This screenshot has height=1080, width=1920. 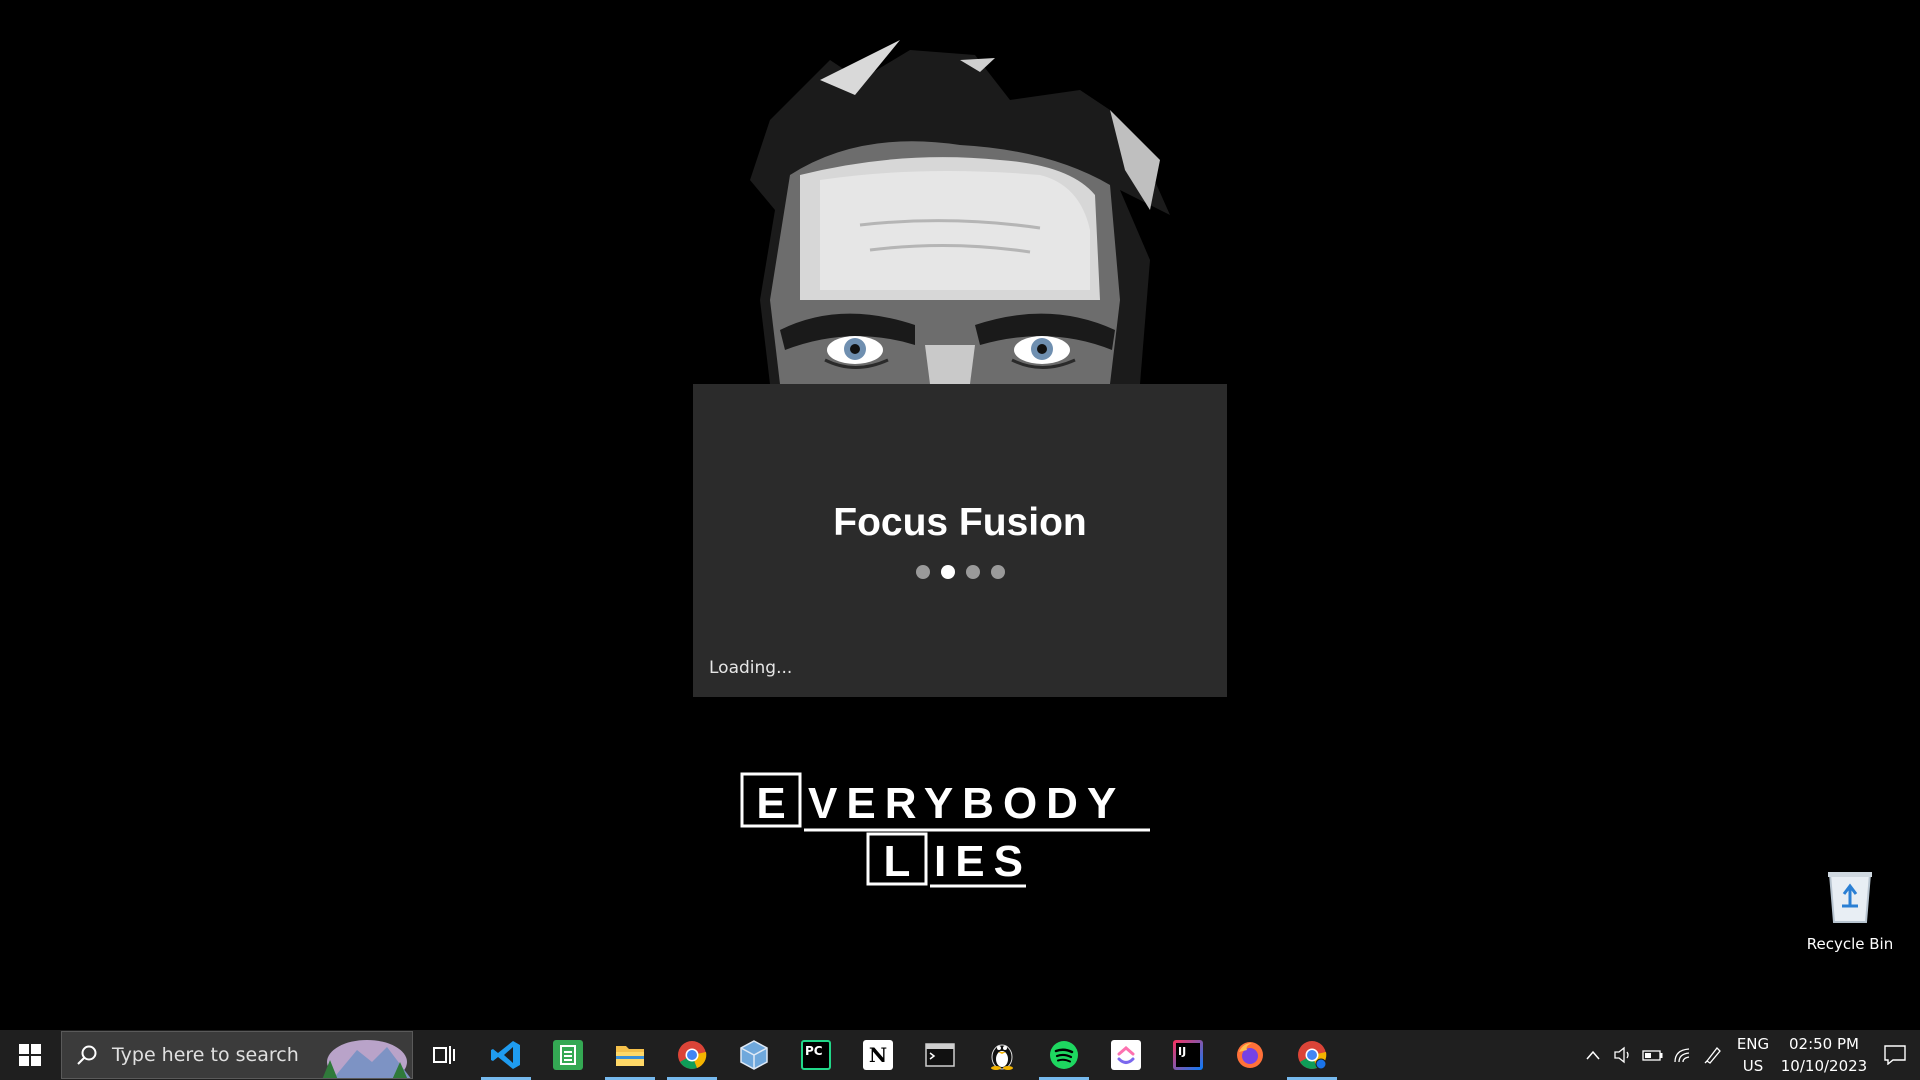 I want to click on recycle-bin-label: Recycle Bin, so click(x=1850, y=944).